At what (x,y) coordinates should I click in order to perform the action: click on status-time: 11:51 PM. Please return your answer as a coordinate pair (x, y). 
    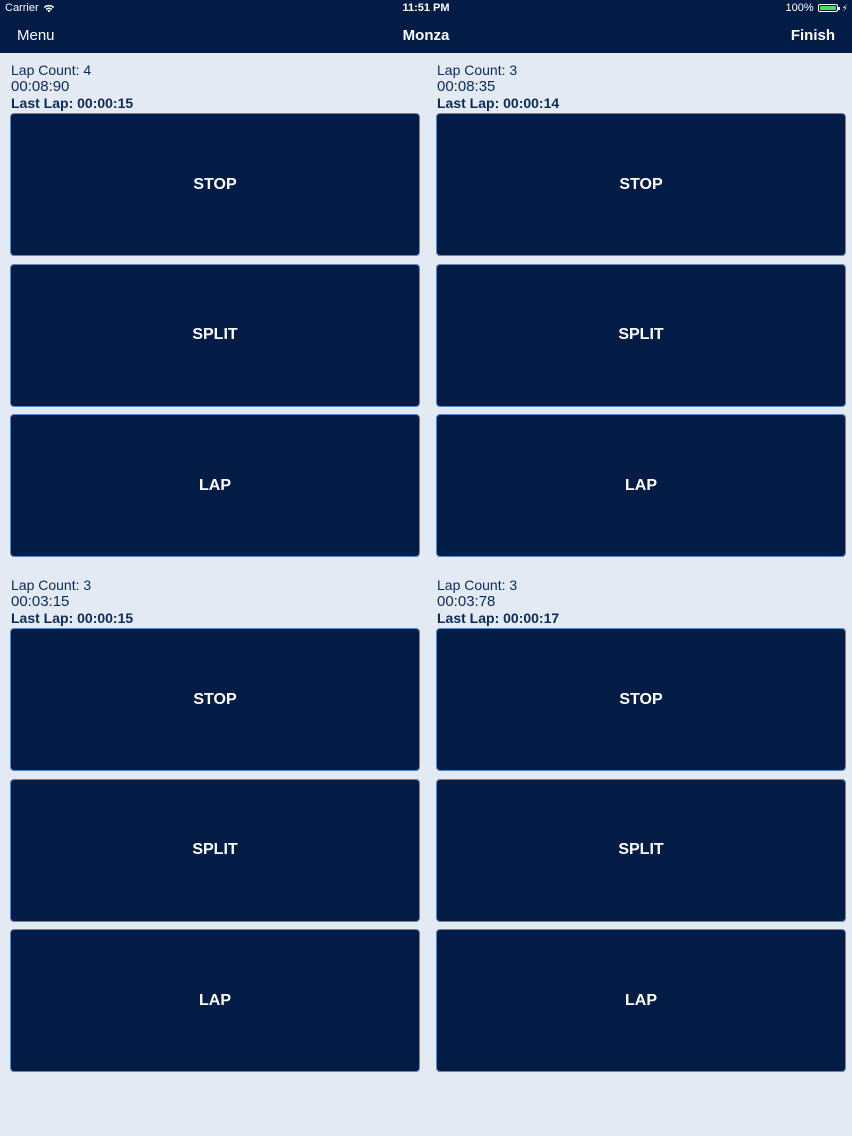
    Looking at the image, I should click on (426, 8).